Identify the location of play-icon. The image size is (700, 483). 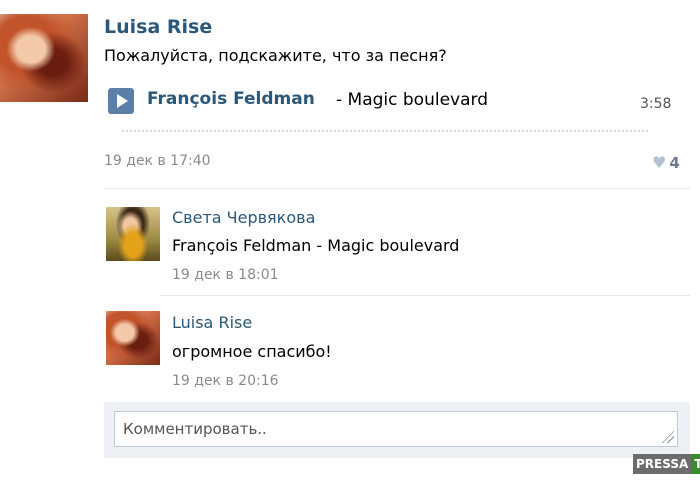
(121, 101).